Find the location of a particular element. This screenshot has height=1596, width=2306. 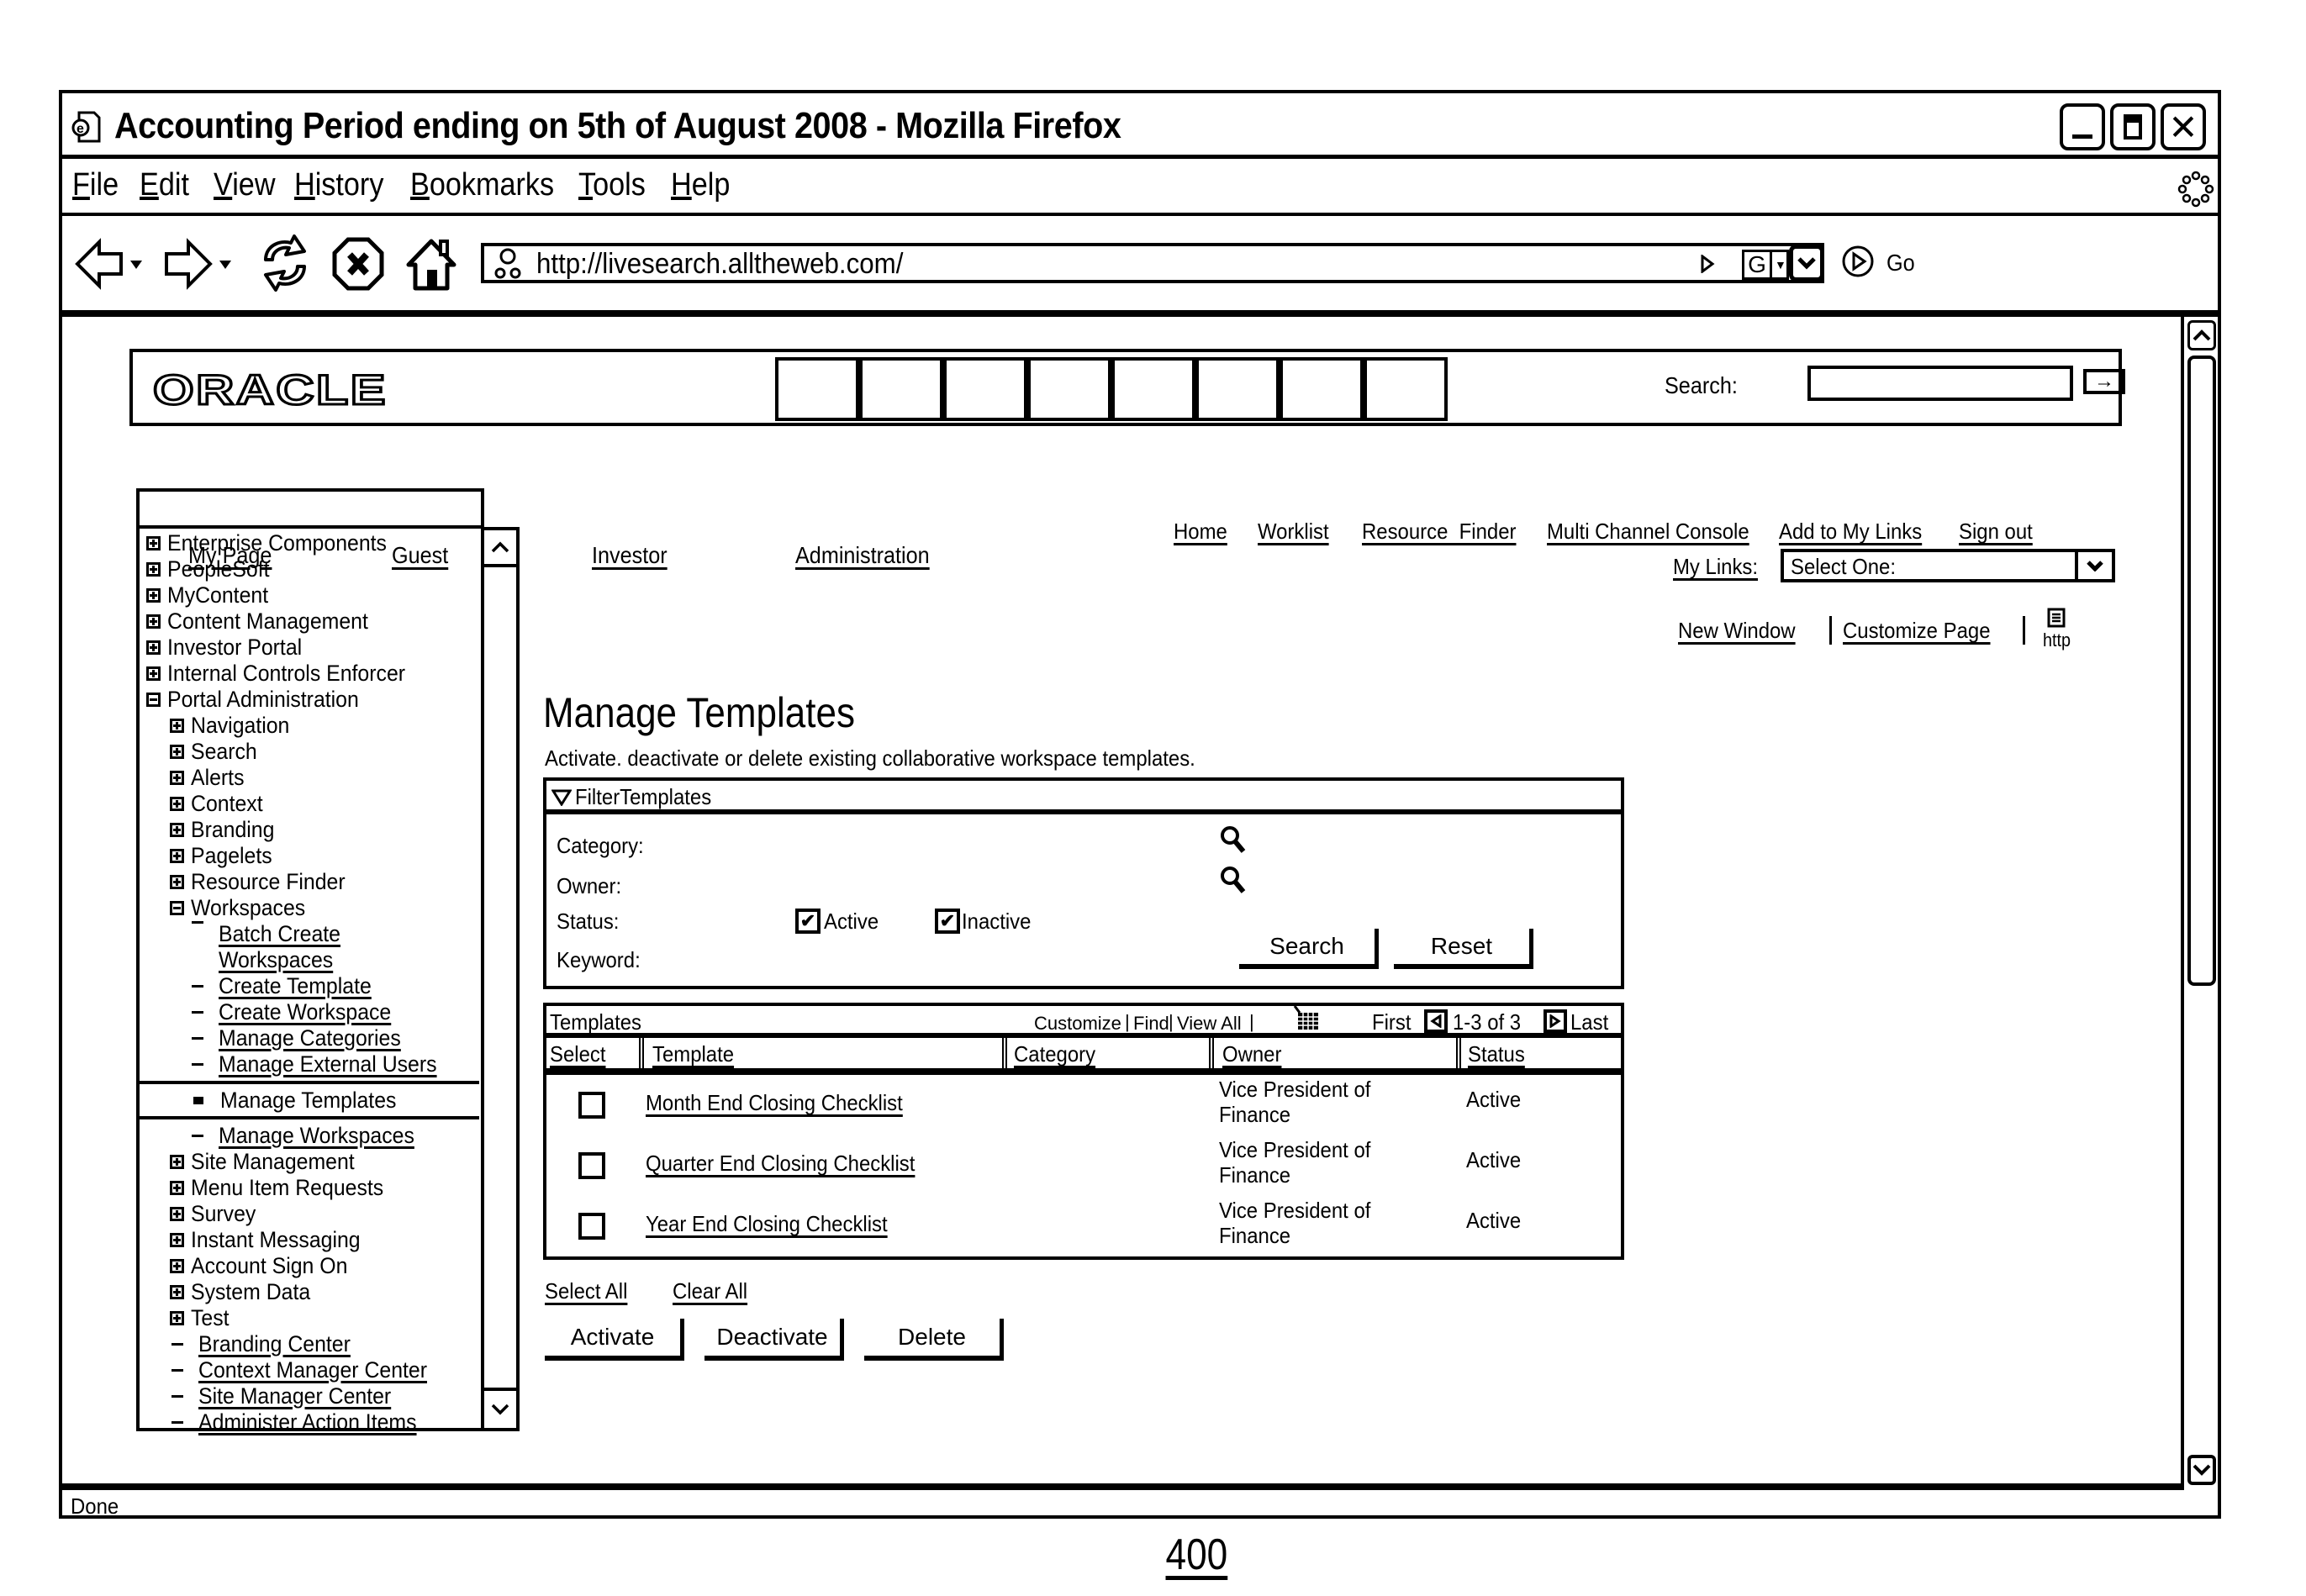

tree-item-create-template: Create Template is located at coordinates (311, 986).